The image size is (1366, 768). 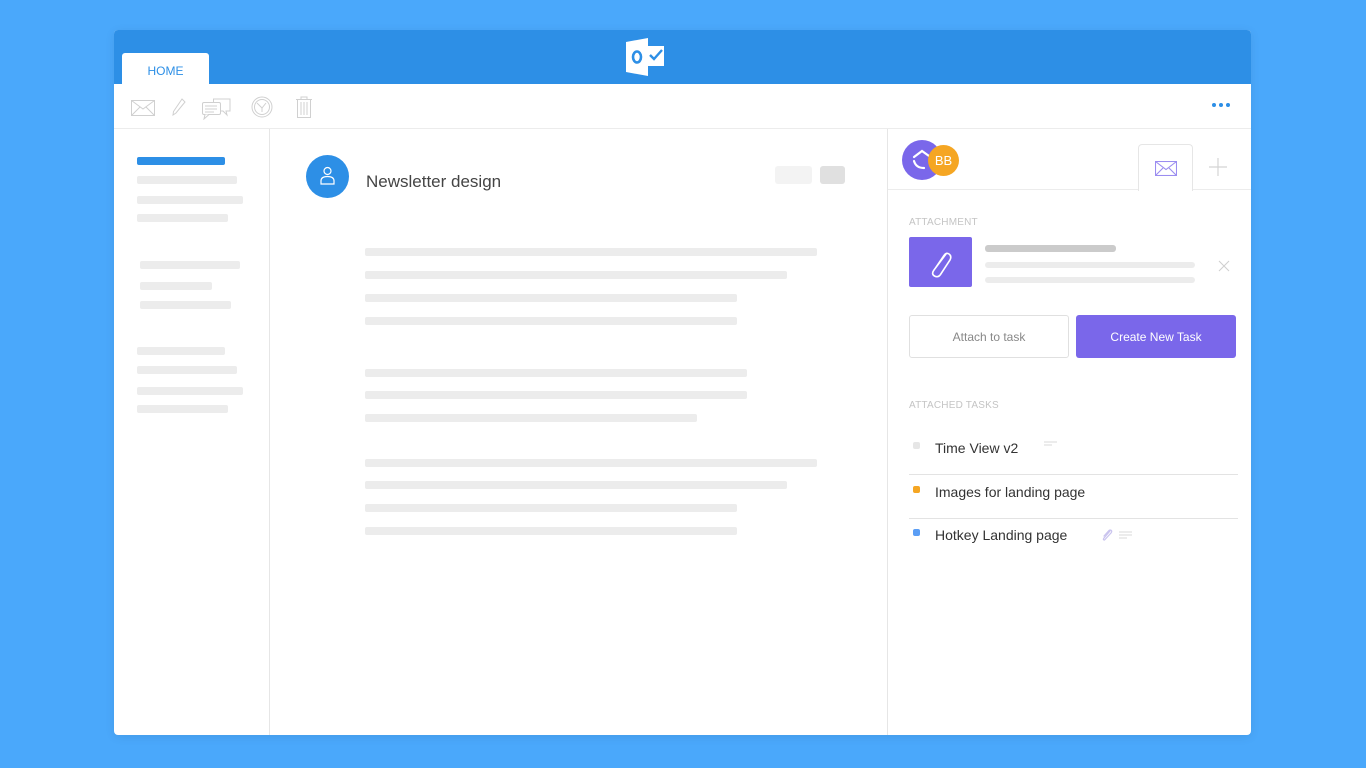 What do you see at coordinates (682, 106) in the screenshot?
I see `toolbar` at bounding box center [682, 106].